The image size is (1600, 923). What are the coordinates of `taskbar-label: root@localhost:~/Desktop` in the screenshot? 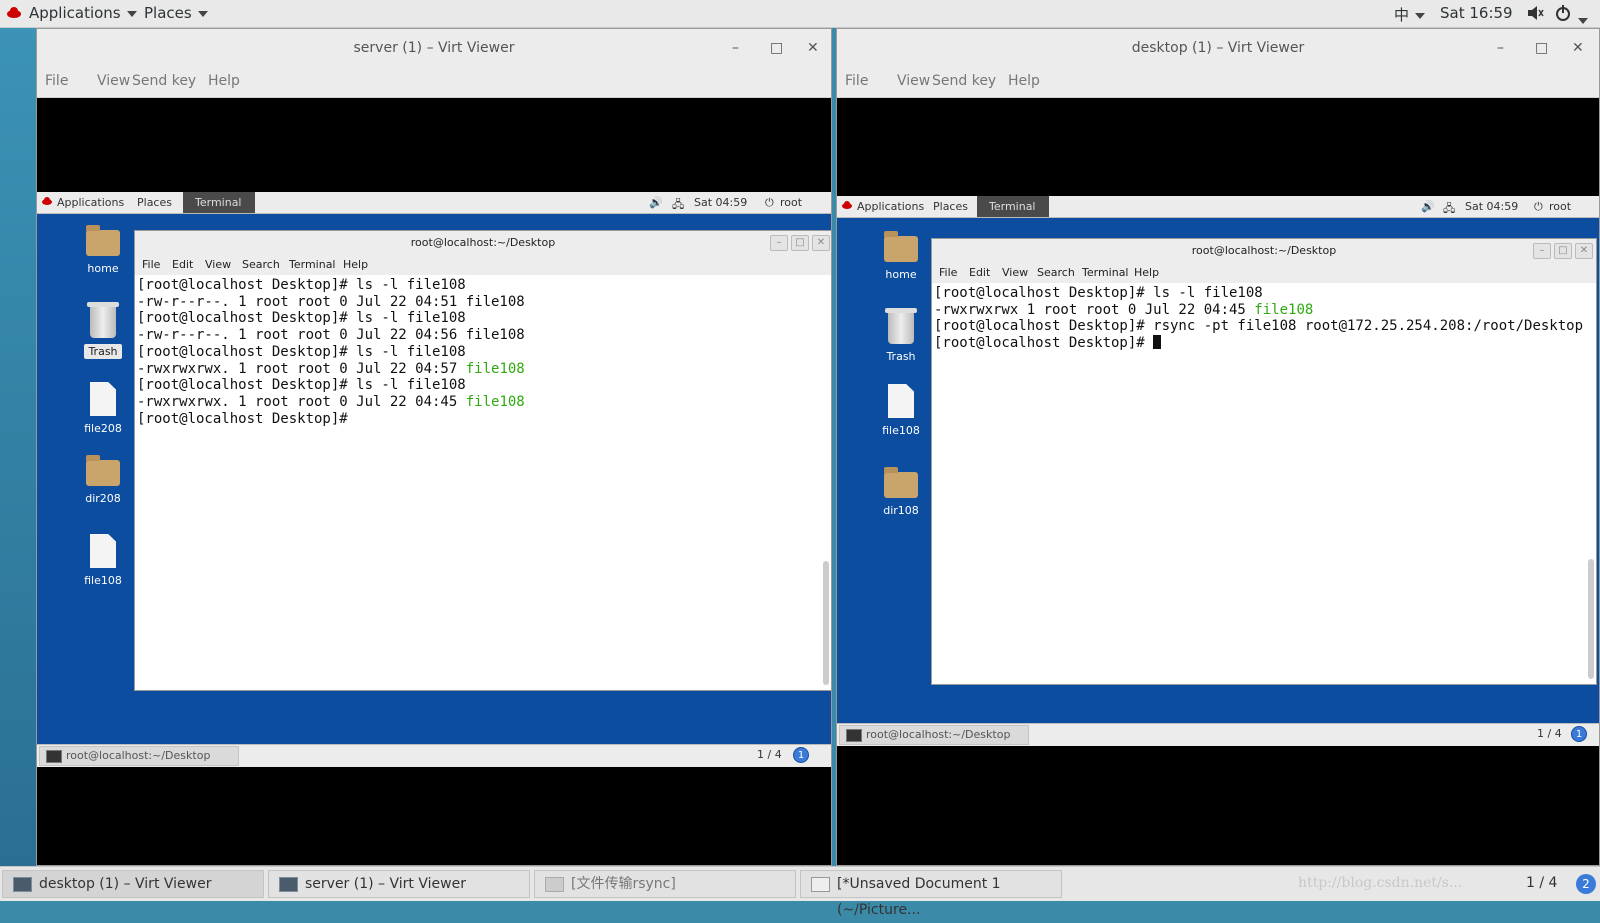 It's located at (938, 734).